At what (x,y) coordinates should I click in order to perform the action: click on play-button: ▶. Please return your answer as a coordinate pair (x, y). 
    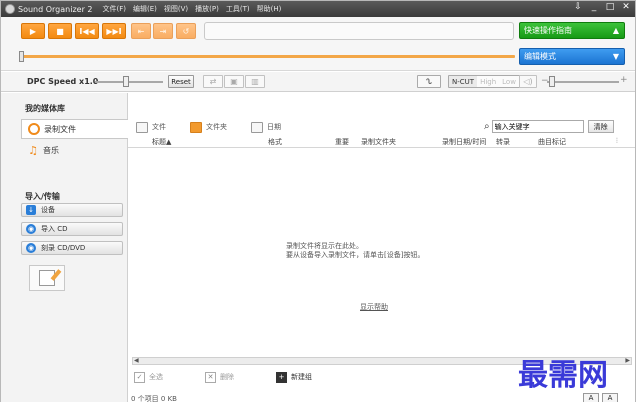
    Looking at the image, I should click on (33, 31).